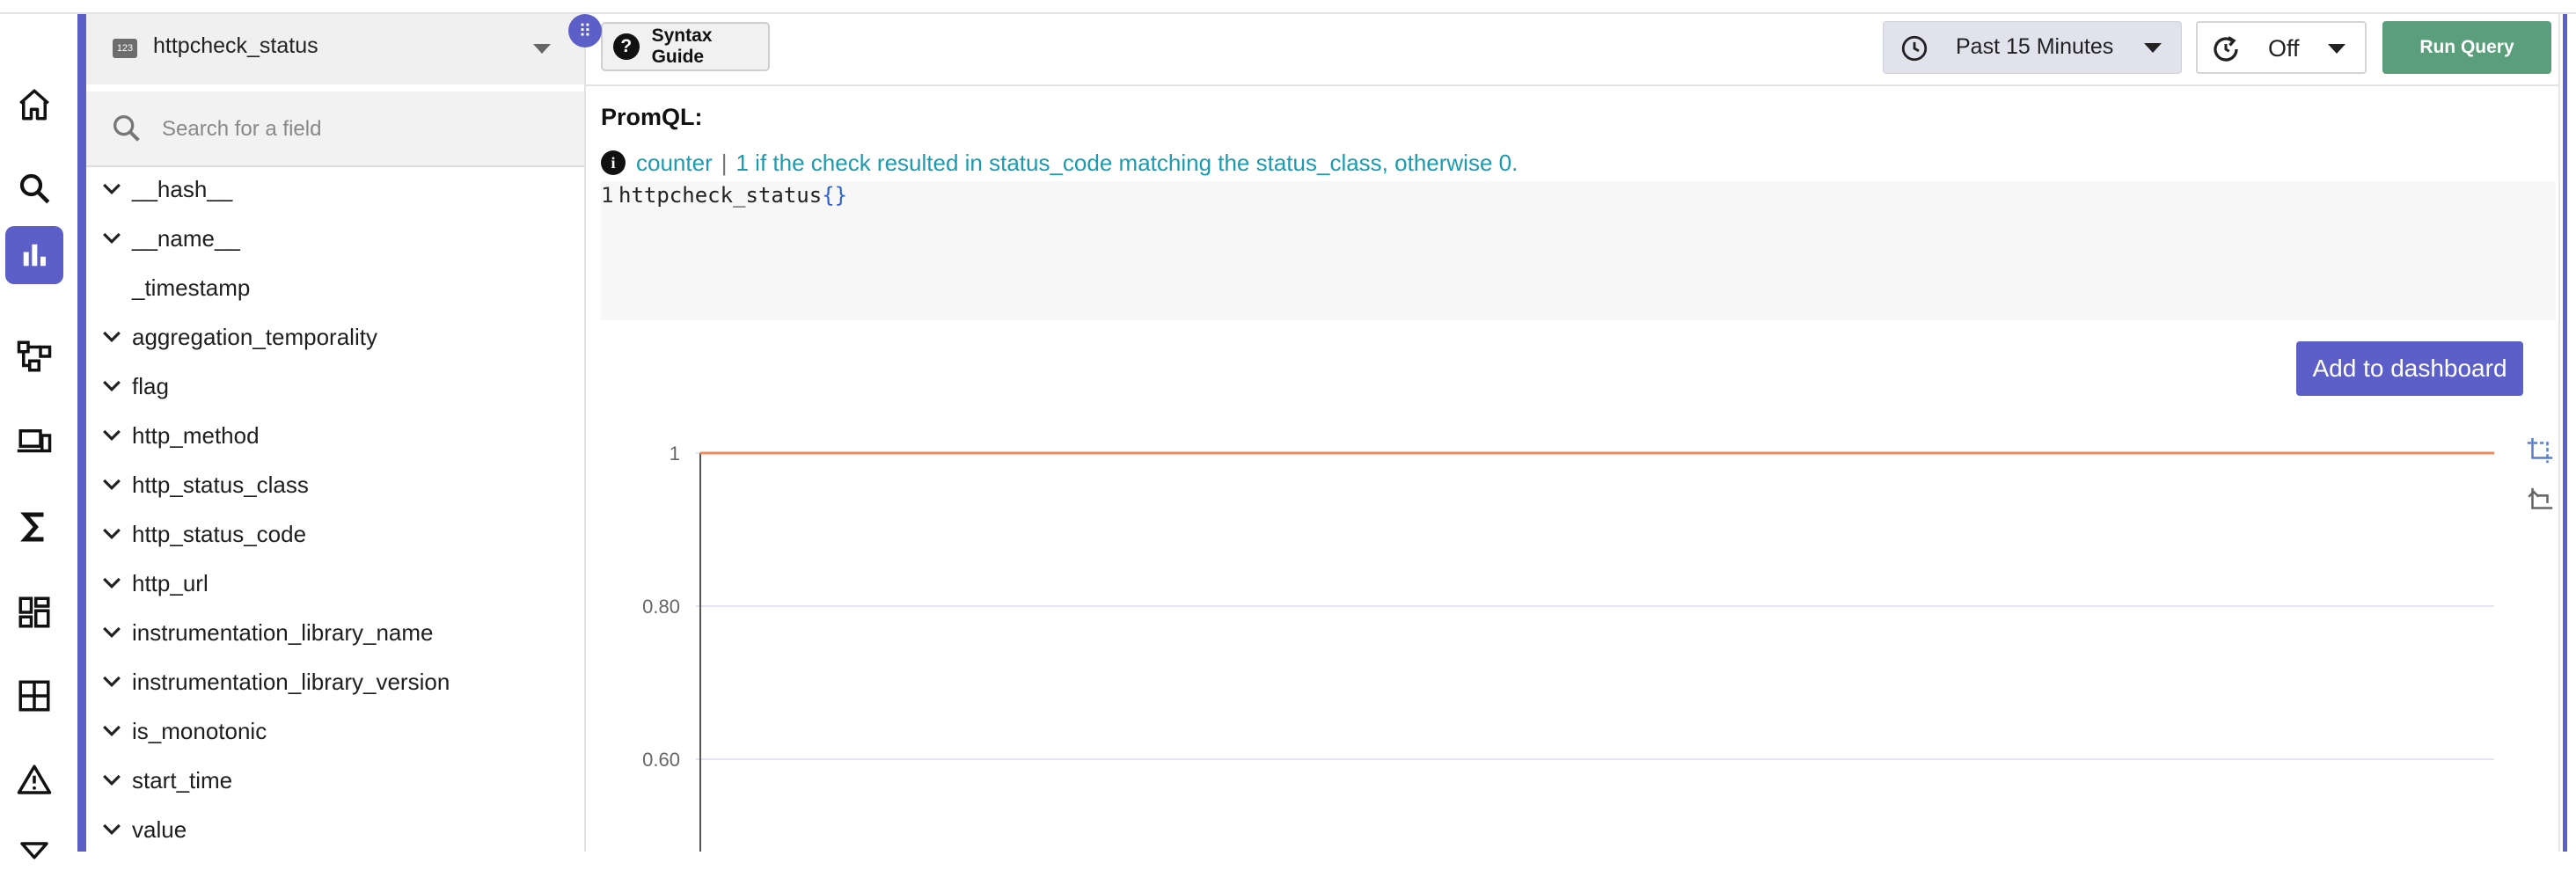 This screenshot has width=2576, height=885. I want to click on functions-icon, so click(34, 527).